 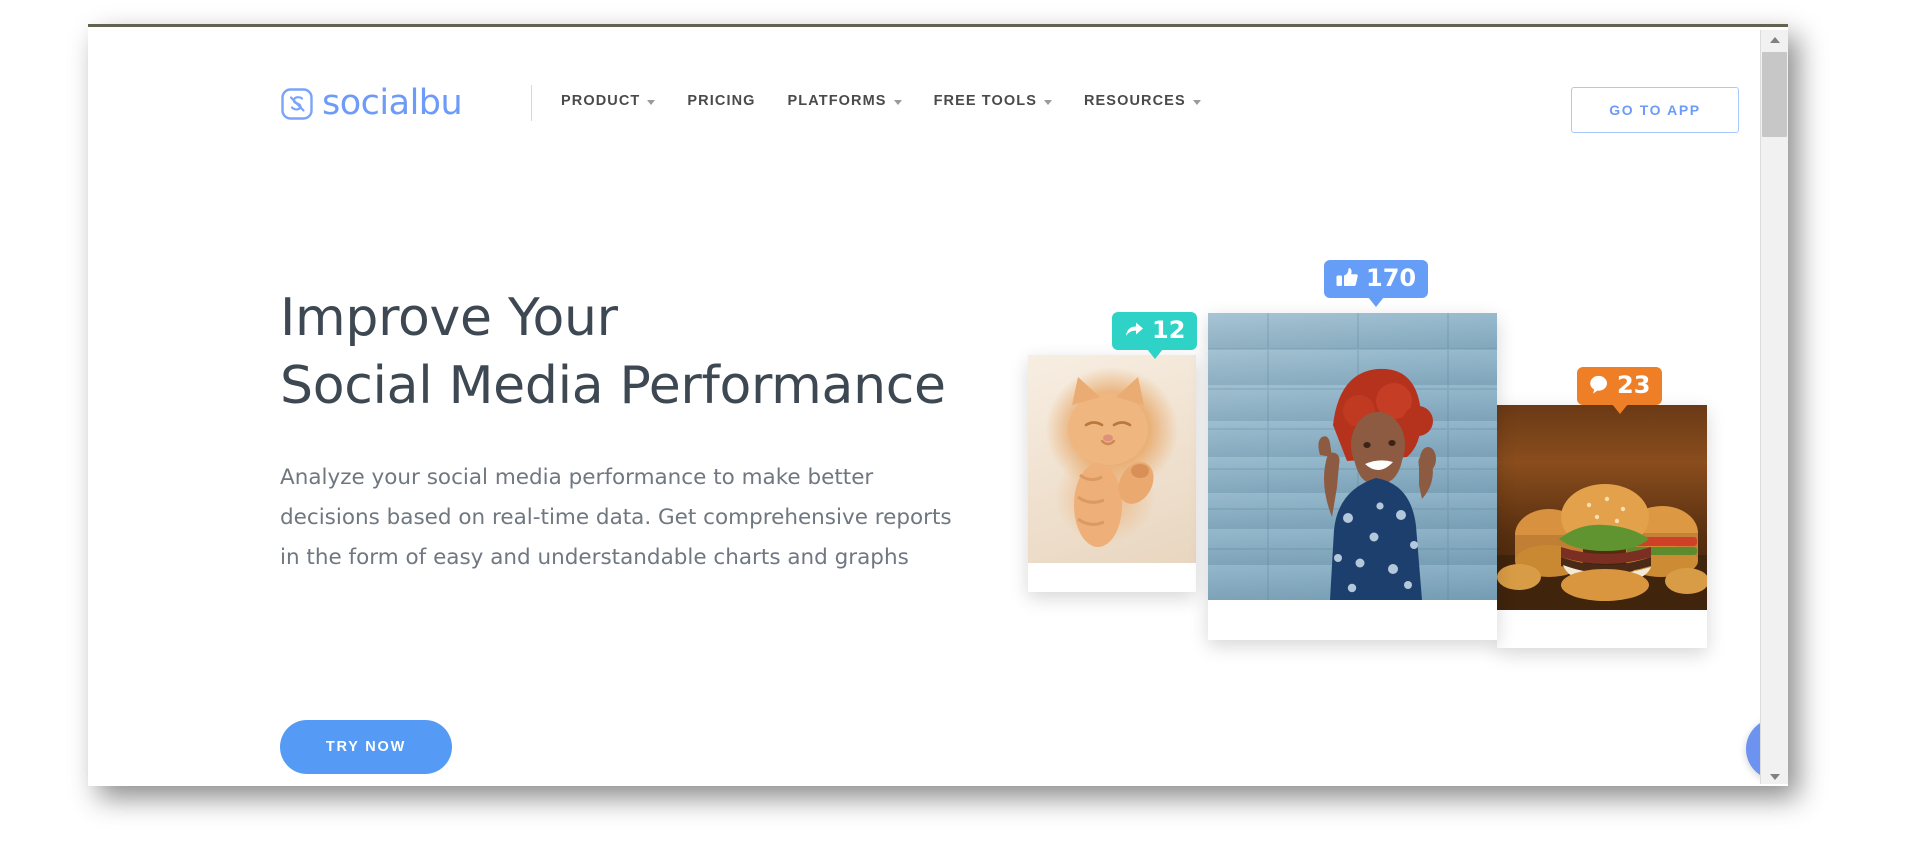 I want to click on comment-count-badge: 23, so click(x=1620, y=390).